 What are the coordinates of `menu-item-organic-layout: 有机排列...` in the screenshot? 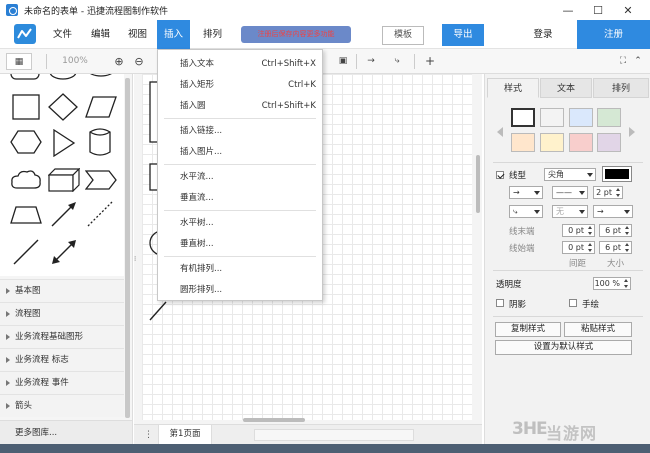 It's located at (240, 269).